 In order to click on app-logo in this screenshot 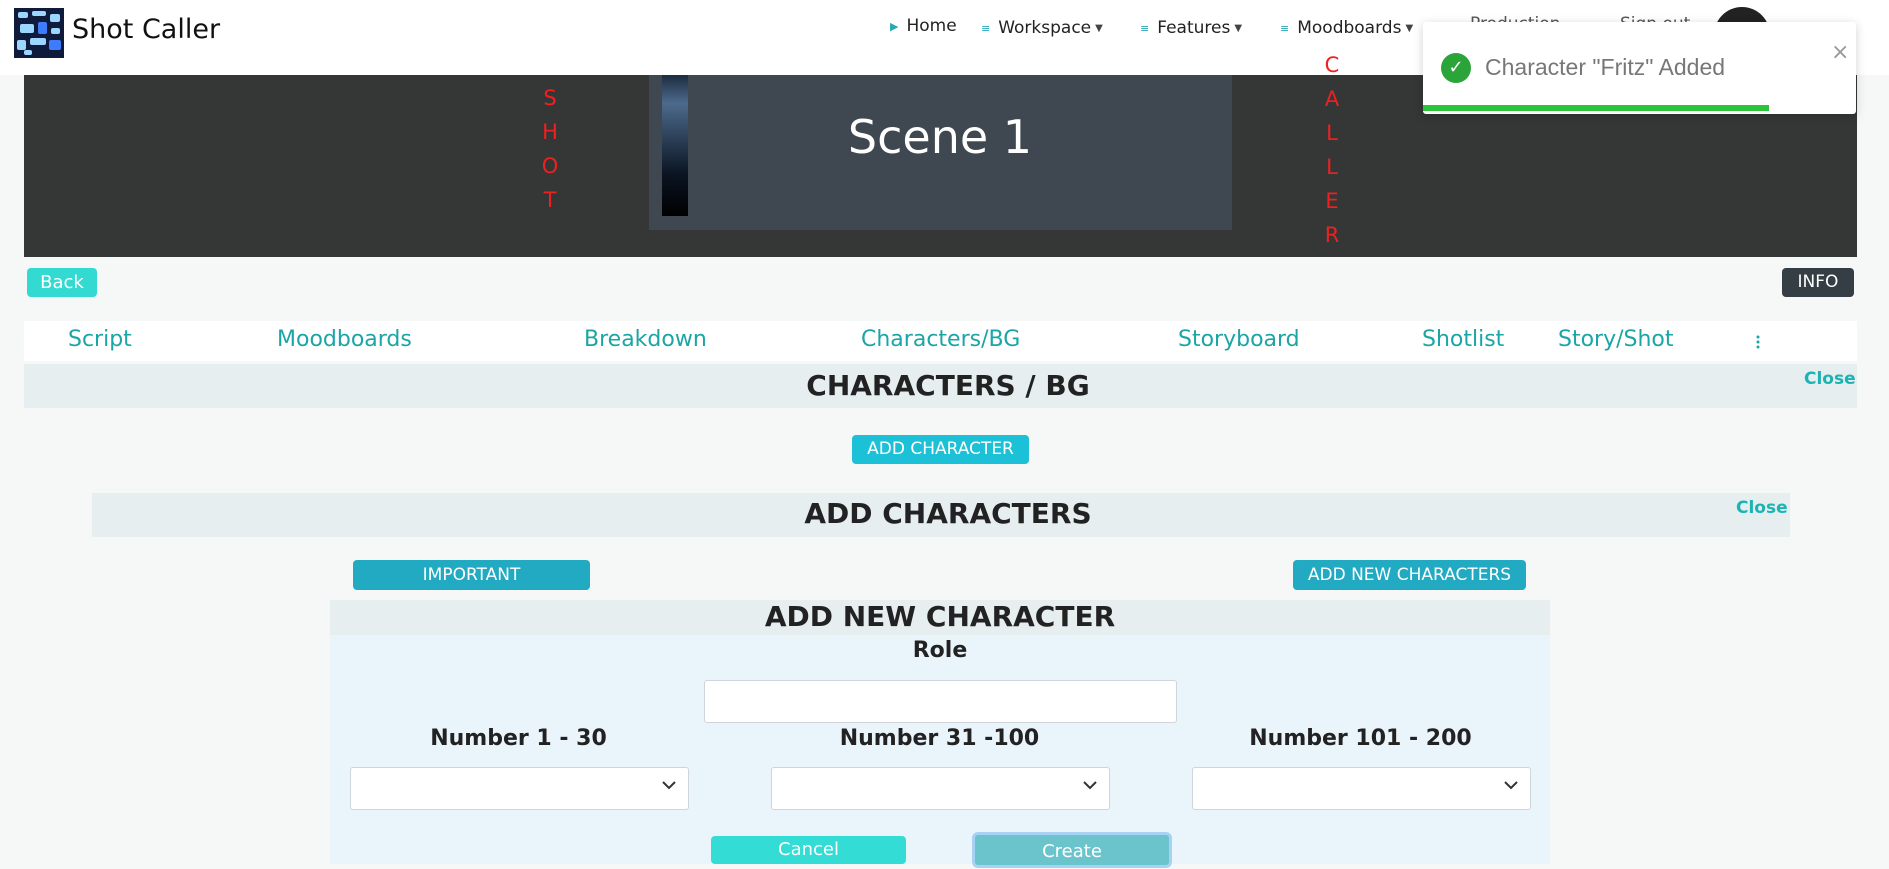, I will do `click(39, 33)`.